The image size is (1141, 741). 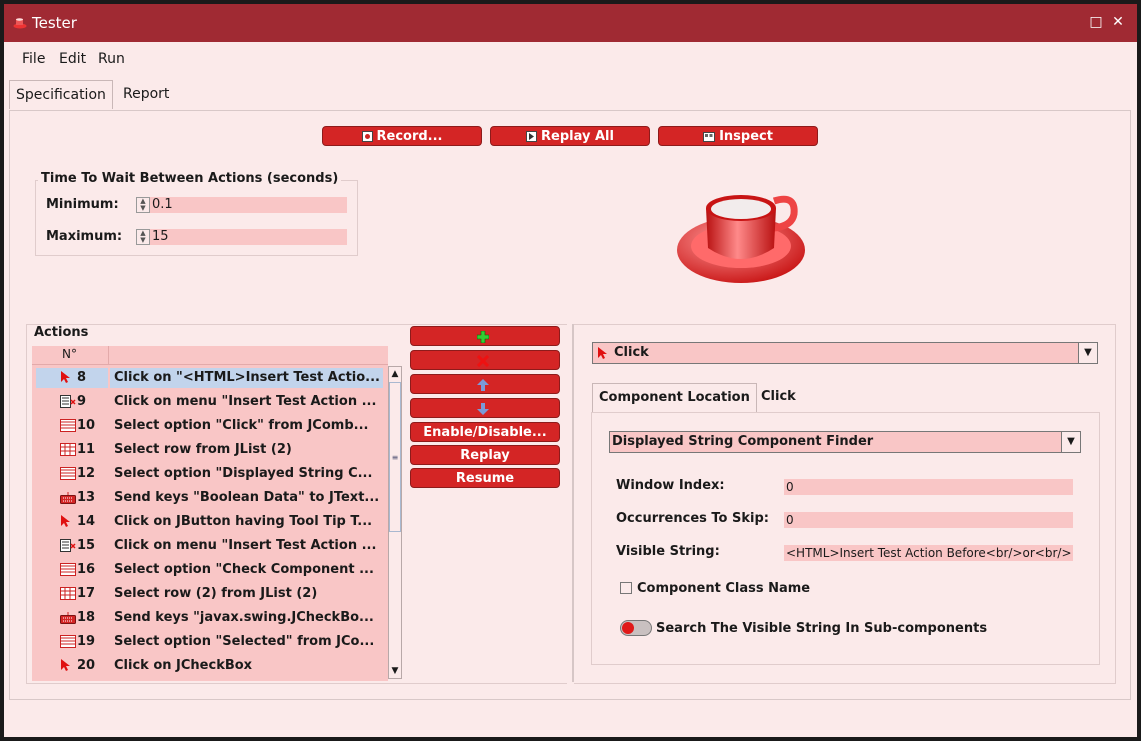 What do you see at coordinates (61, 332) in the screenshot?
I see `actions-group-label: Actions` at bounding box center [61, 332].